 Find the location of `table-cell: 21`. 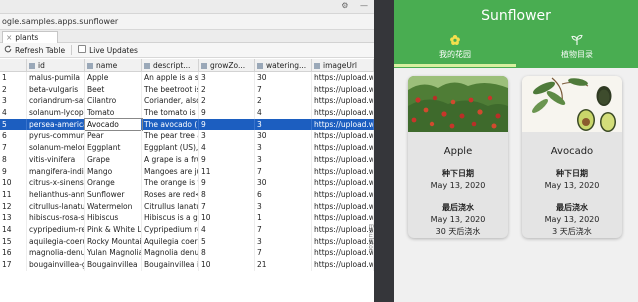

table-cell: 21 is located at coordinates (283, 265).